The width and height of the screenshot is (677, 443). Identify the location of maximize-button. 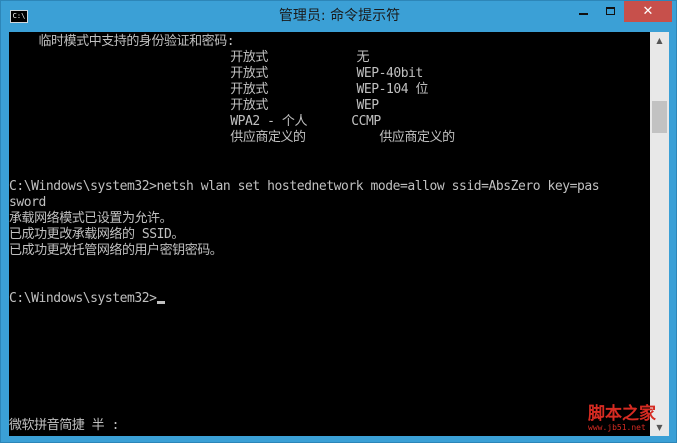
(610, 11).